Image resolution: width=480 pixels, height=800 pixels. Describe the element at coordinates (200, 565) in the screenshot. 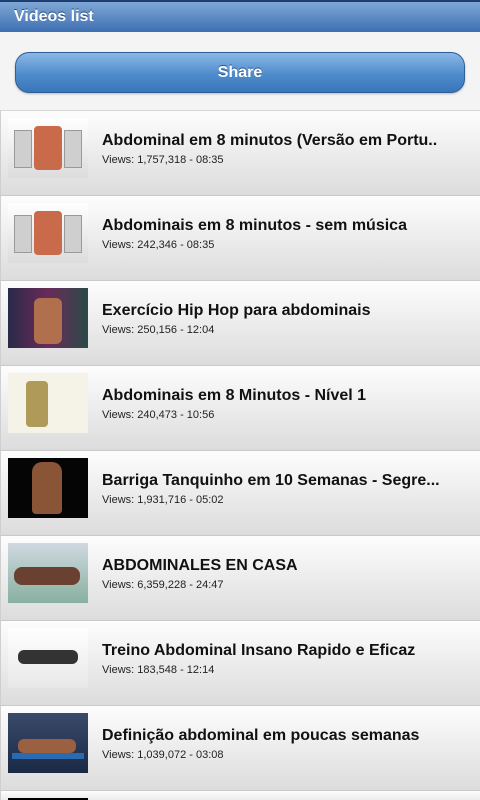

I see `video-title: ABDOMINALES EN CASA` at that location.